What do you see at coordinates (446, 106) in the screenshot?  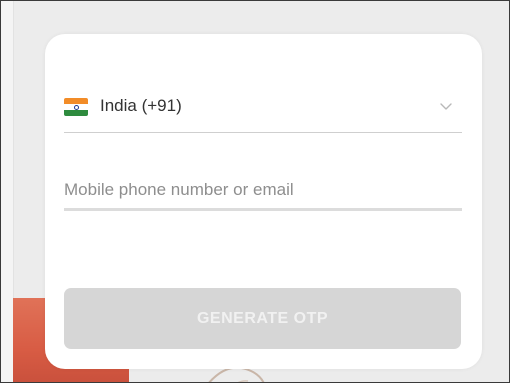 I see `chevron-down-icon` at bounding box center [446, 106].